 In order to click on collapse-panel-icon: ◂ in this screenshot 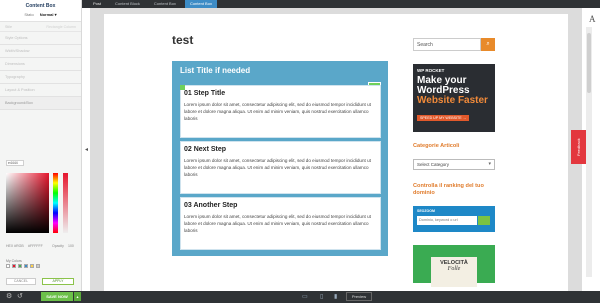, I will do `click(86, 150)`.